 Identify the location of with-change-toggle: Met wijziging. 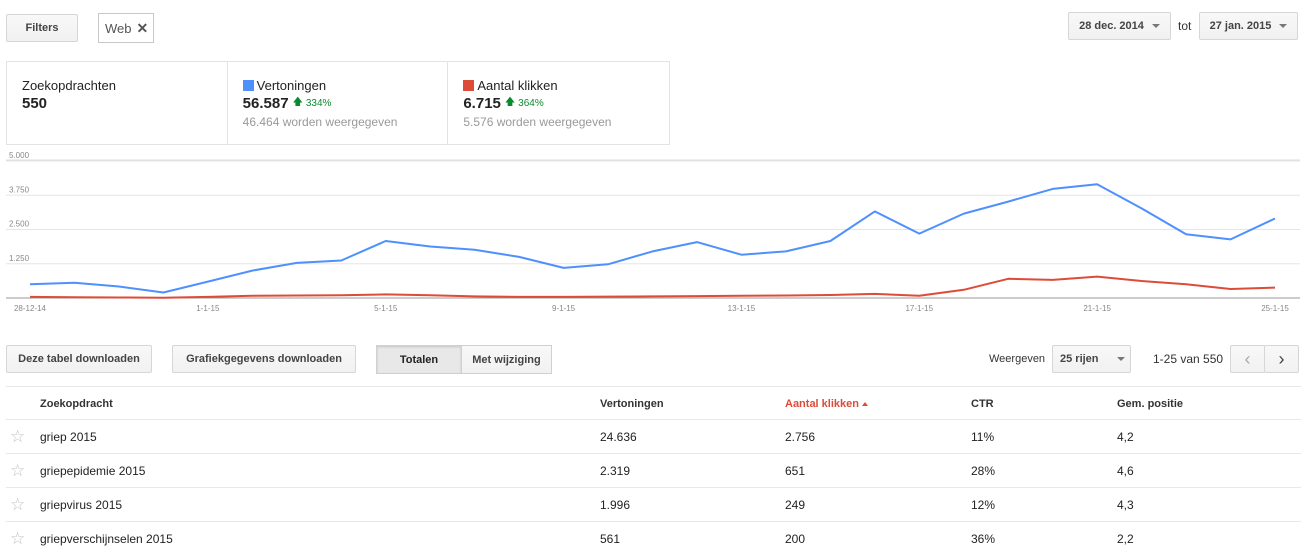
(507, 359).